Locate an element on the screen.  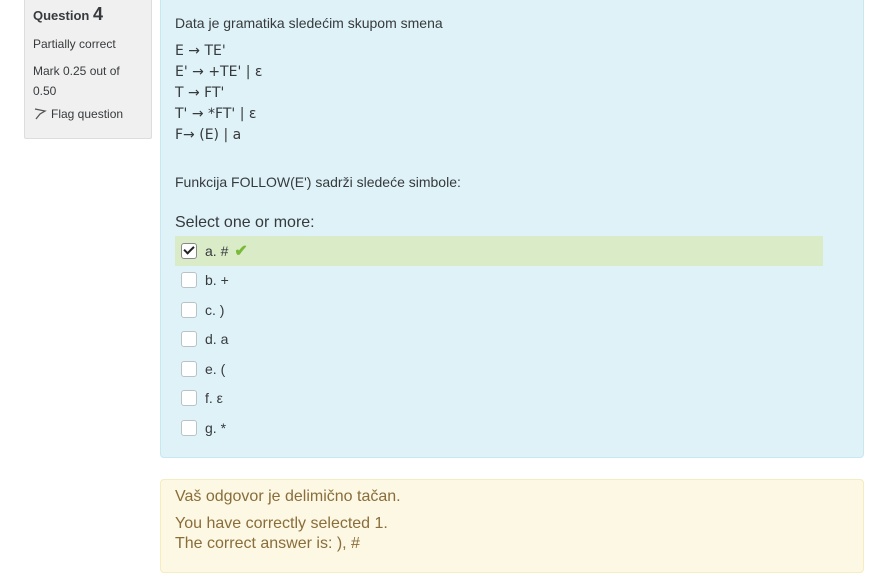
grammar-rule: F→ (E) | a is located at coordinates (208, 135).